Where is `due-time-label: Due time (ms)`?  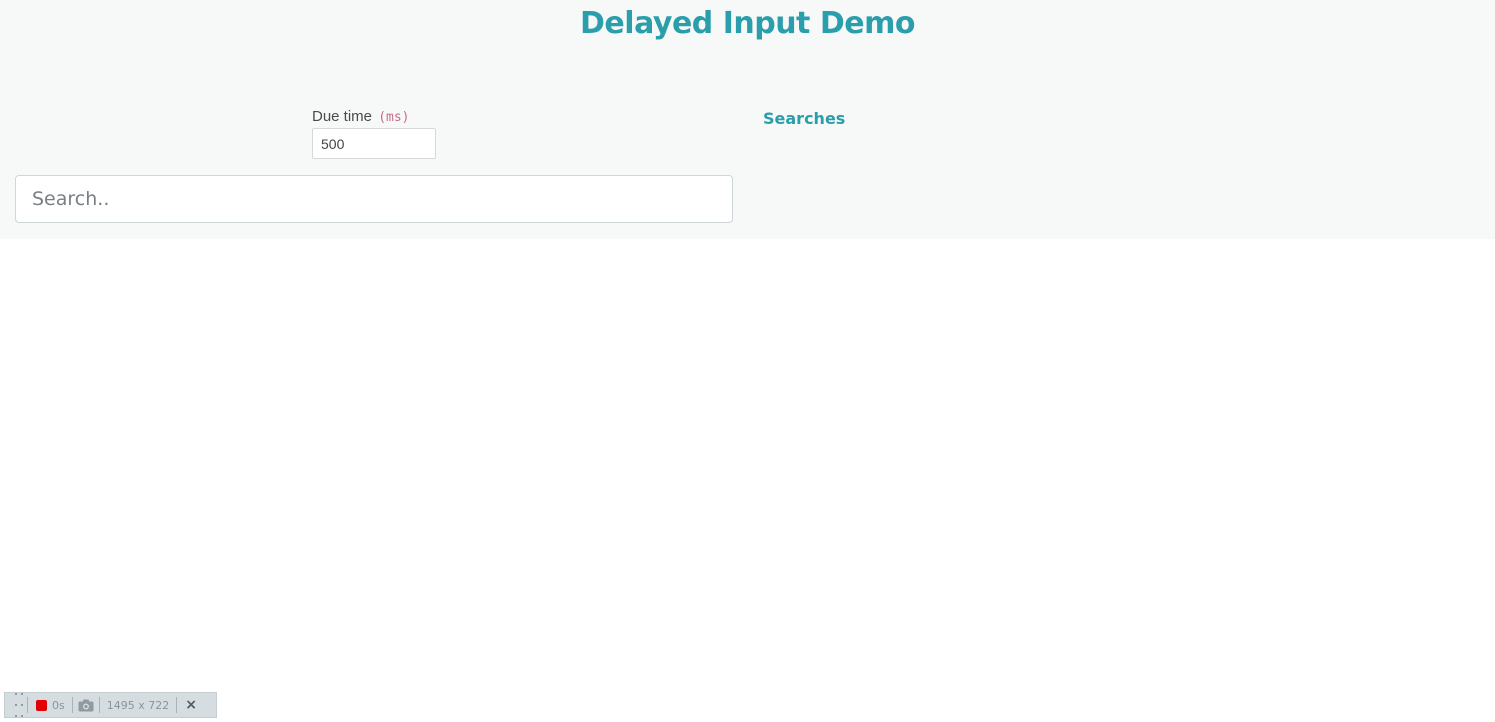
due-time-label: Due time (ms) is located at coordinates (361, 116).